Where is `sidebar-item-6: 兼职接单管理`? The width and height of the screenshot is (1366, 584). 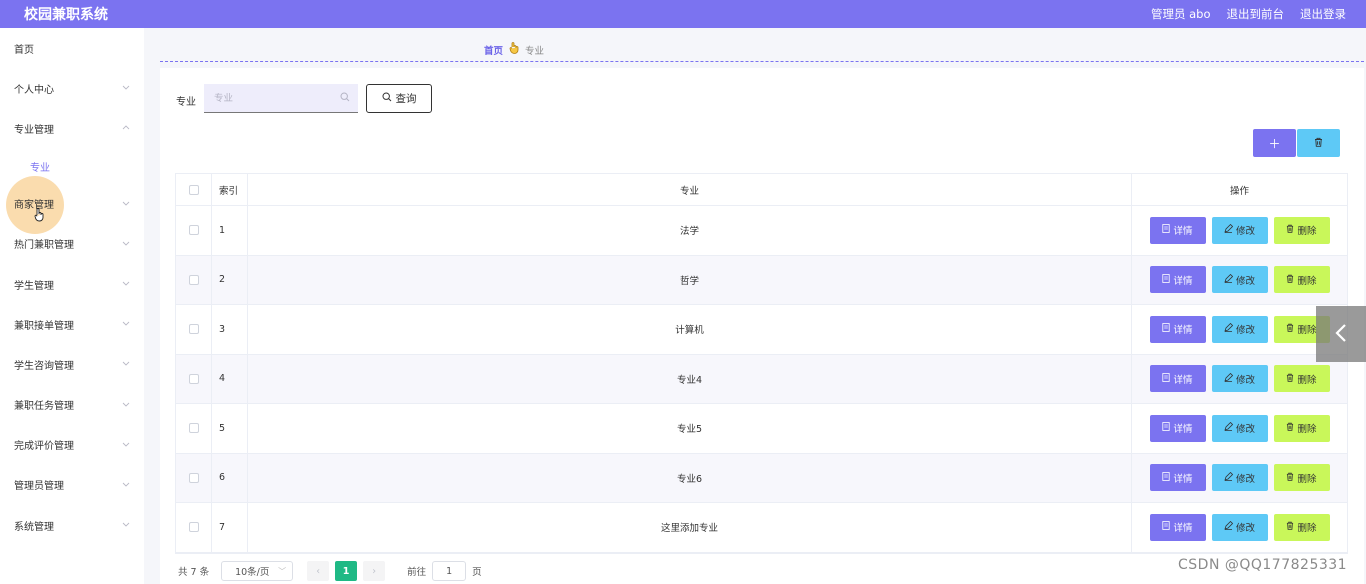 sidebar-item-6: 兼职接单管理 is located at coordinates (72, 324).